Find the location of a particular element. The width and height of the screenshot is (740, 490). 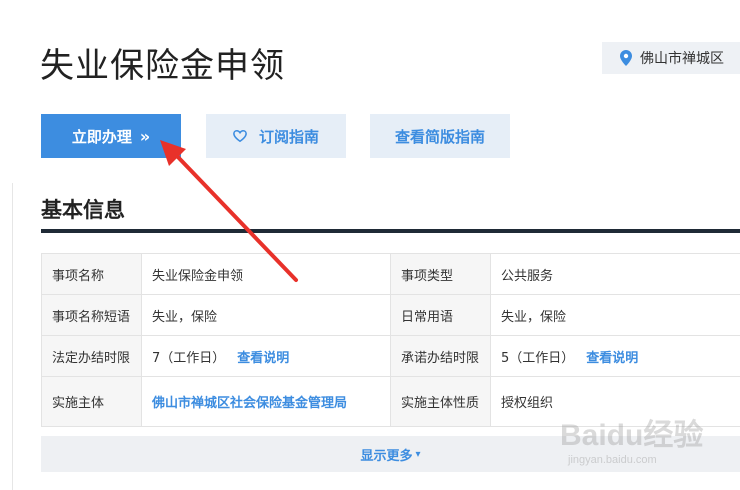

field-label: 实施主体性质 is located at coordinates (440, 401).